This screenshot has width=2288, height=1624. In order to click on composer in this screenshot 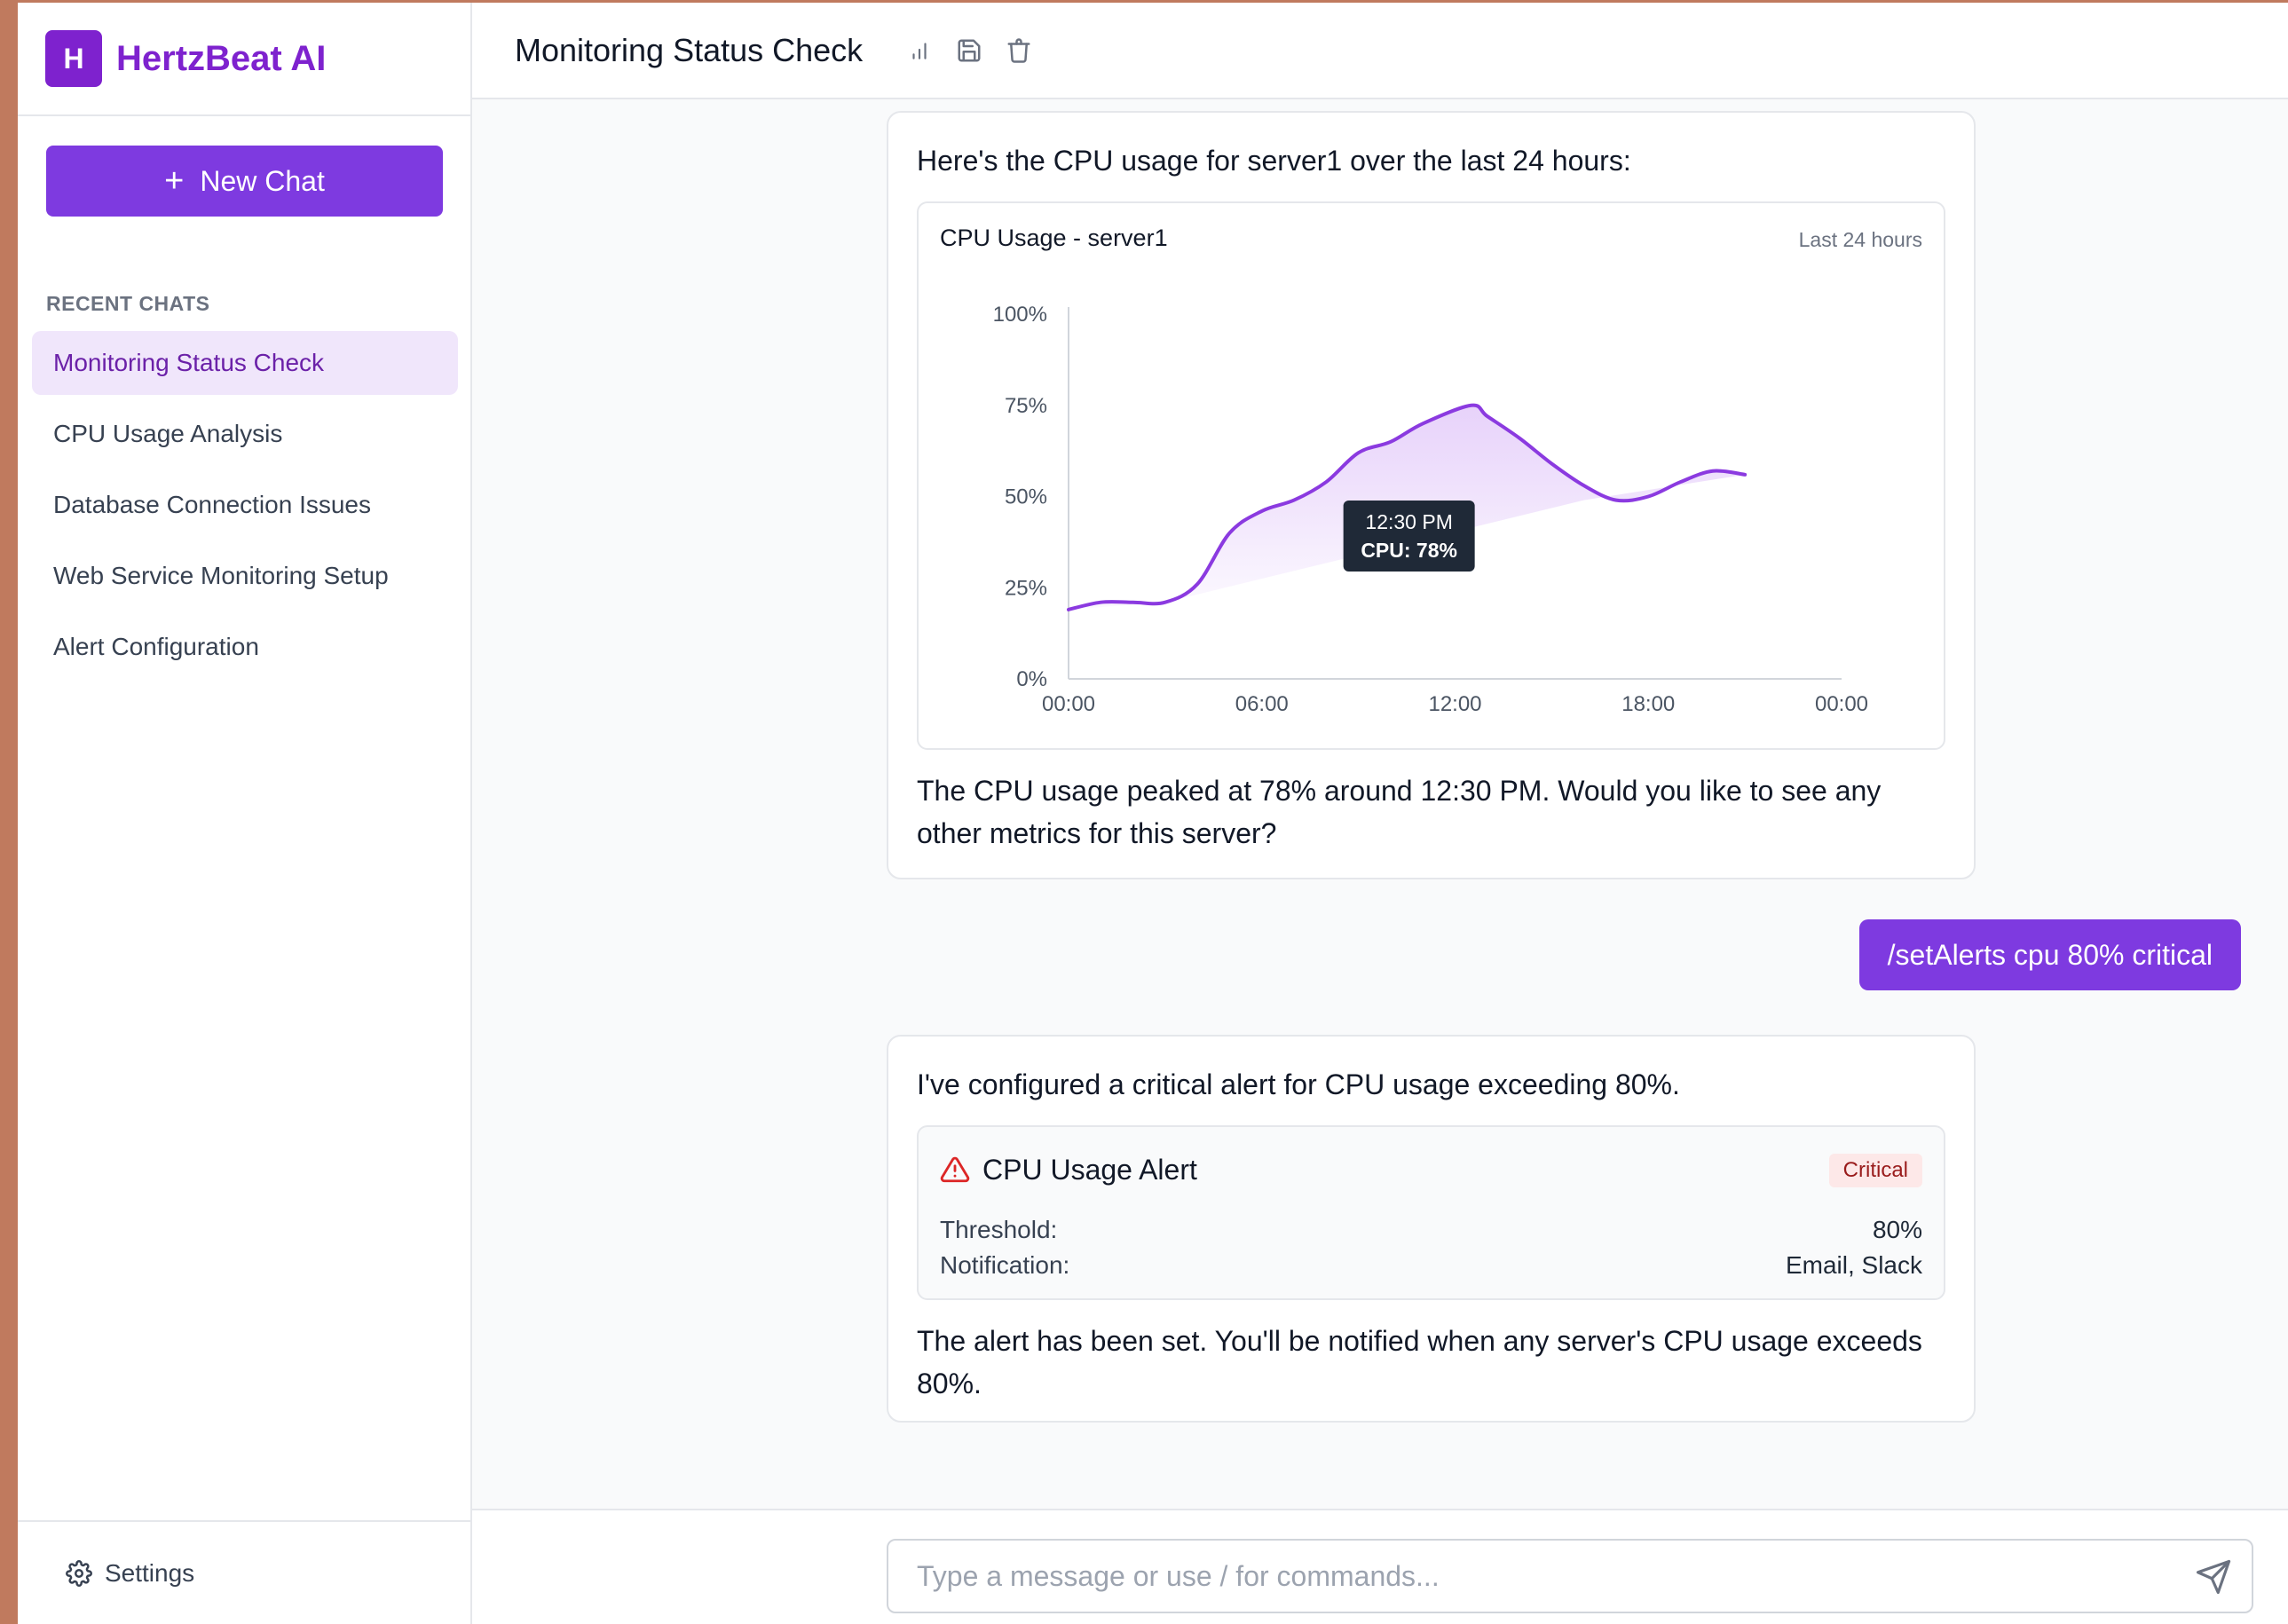, I will do `click(1570, 1576)`.